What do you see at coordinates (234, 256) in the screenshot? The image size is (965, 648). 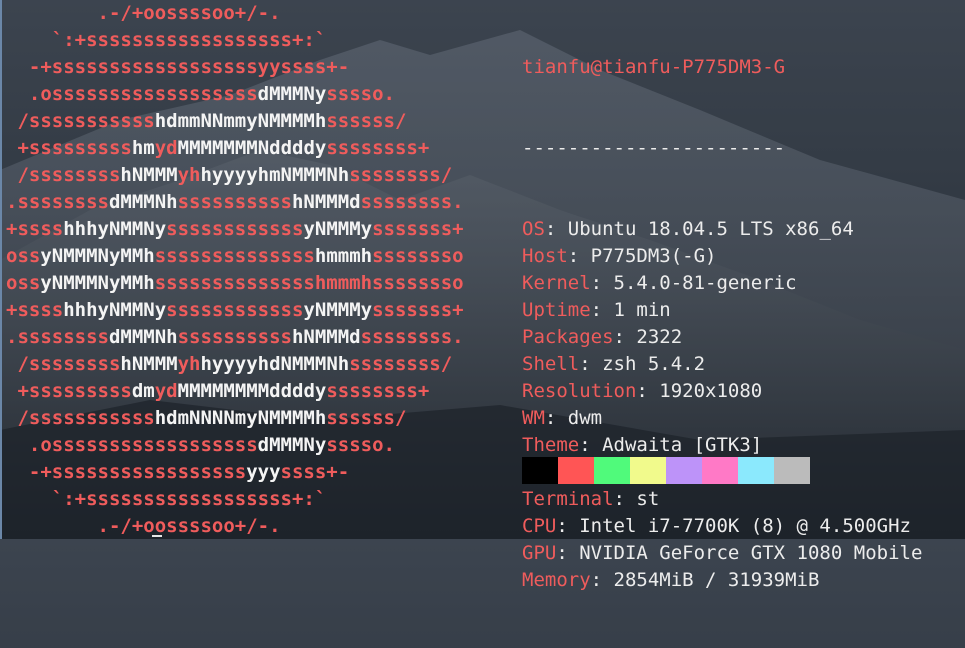 I see `logo-segment: ssssssssssssss` at bounding box center [234, 256].